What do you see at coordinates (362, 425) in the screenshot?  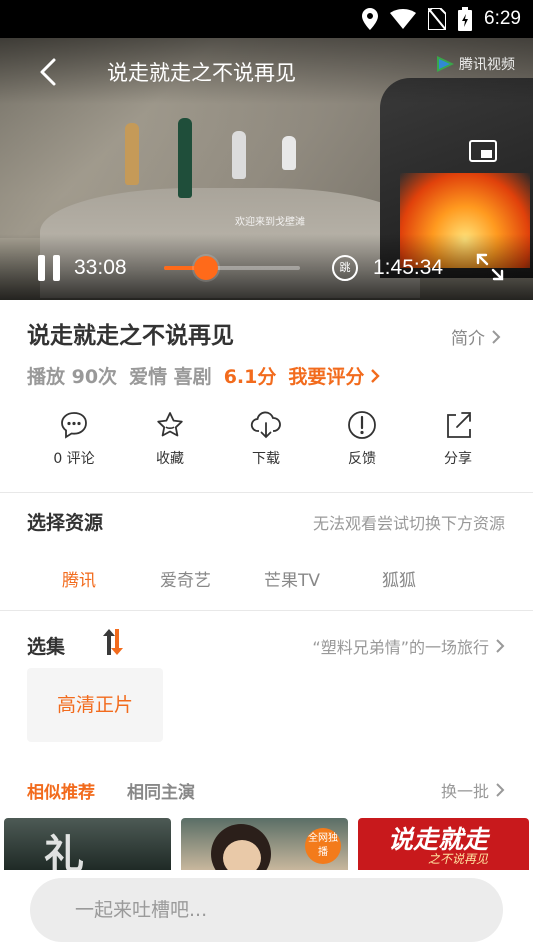 I see `exclamation-circle-icon` at bounding box center [362, 425].